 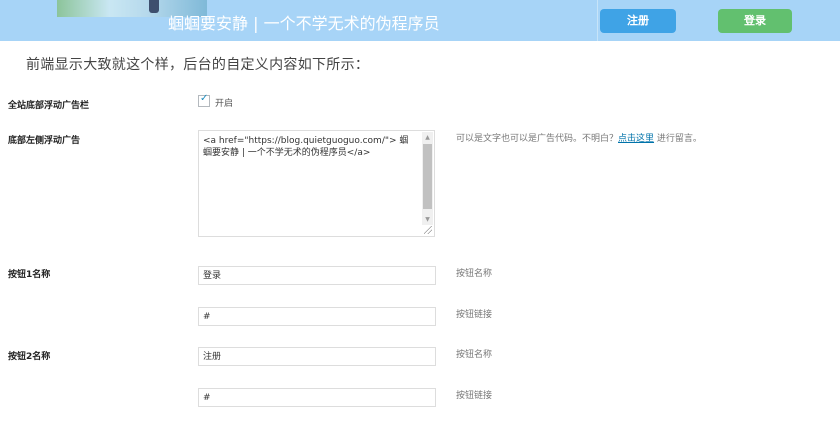 I want to click on button1-name-input: 登录, so click(x=317, y=275).